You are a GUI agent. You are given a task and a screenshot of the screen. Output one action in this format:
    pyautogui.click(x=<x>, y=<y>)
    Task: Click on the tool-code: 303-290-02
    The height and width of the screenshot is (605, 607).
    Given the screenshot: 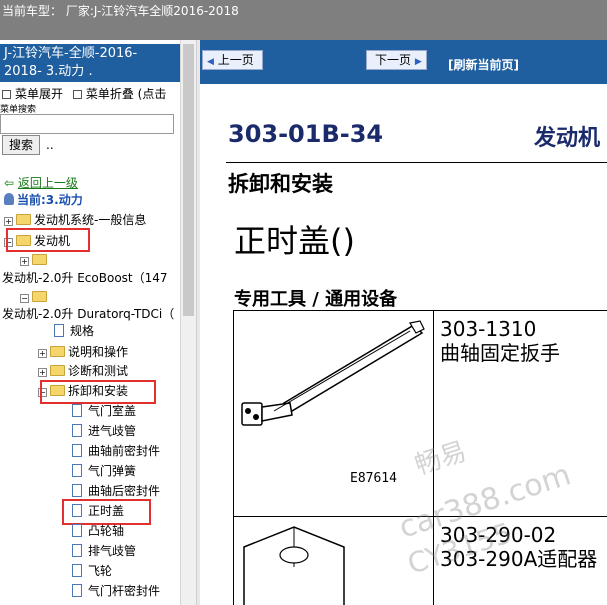 What is the action you would take?
    pyautogui.click(x=498, y=535)
    